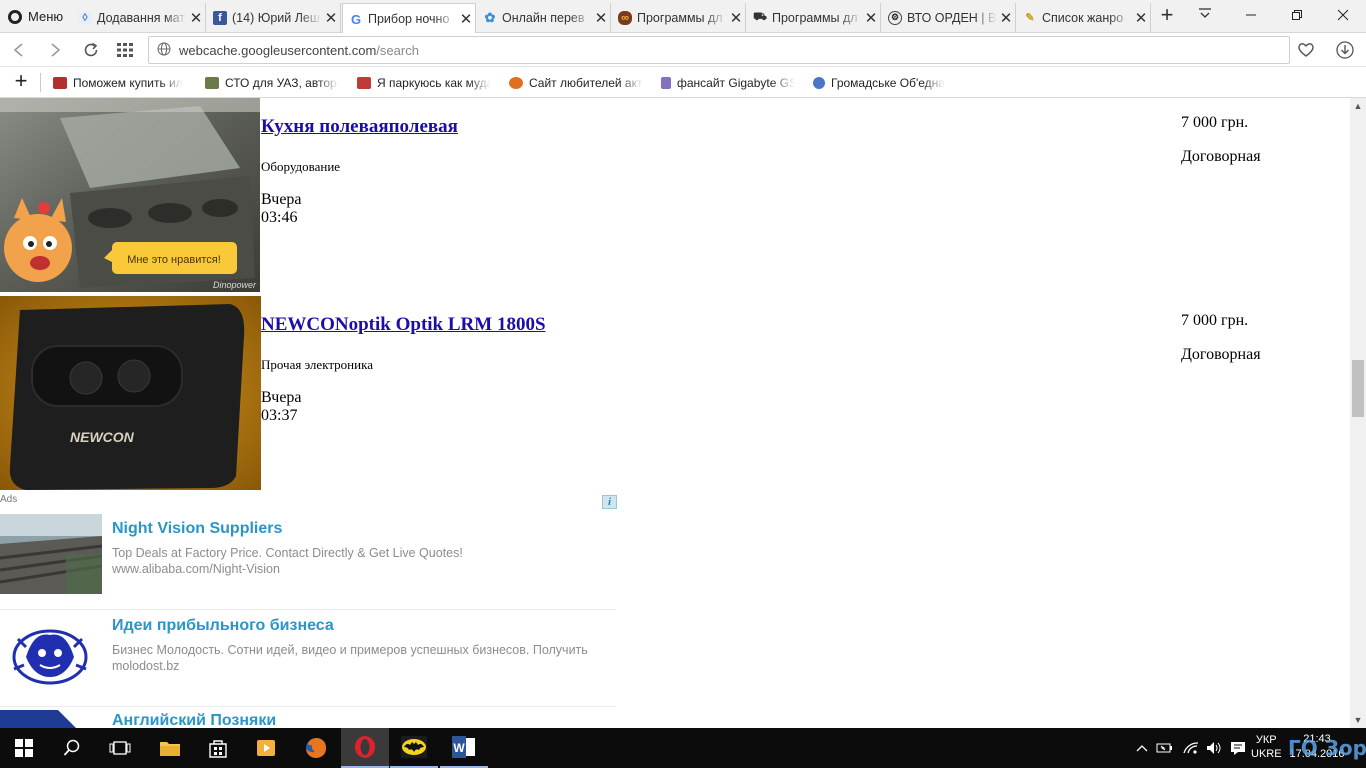  What do you see at coordinates (72, 748) in the screenshot?
I see `search-icon` at bounding box center [72, 748].